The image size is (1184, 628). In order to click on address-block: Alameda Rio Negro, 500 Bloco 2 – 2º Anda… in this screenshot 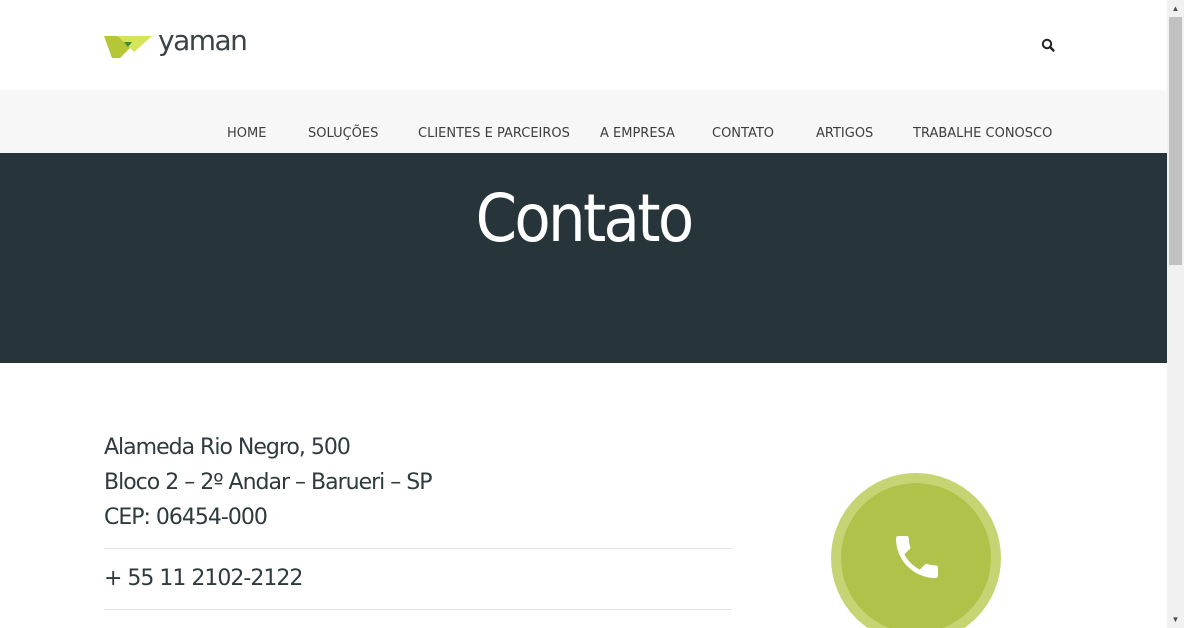, I will do `click(268, 482)`.